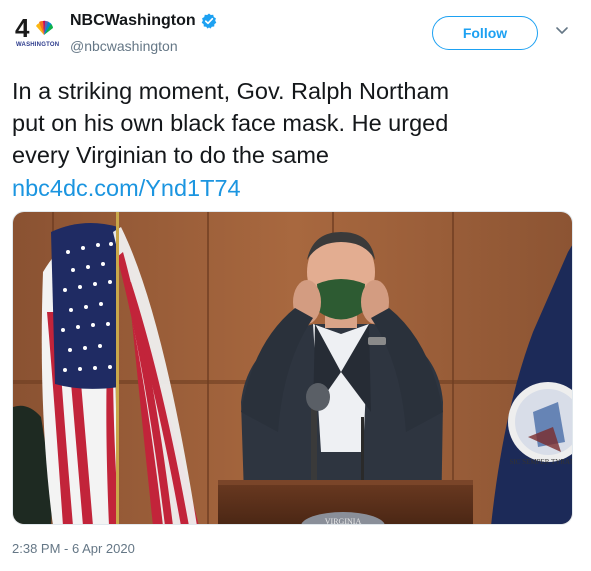 The width and height of the screenshot is (591, 571). What do you see at coordinates (562, 31) in the screenshot?
I see `chevron-down-icon` at bounding box center [562, 31].